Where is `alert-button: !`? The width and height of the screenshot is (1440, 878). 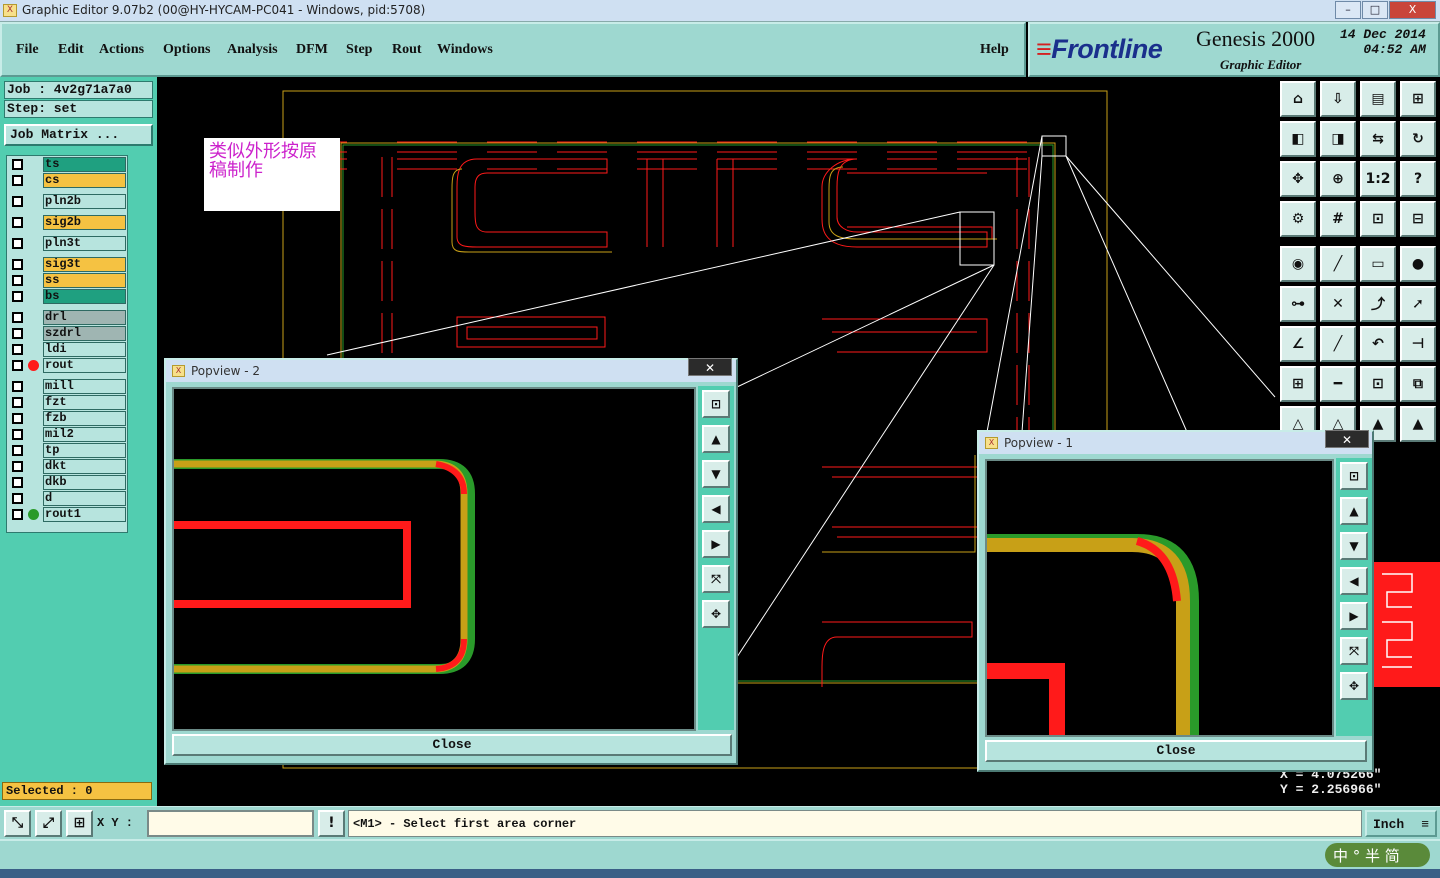 alert-button: ! is located at coordinates (331, 823).